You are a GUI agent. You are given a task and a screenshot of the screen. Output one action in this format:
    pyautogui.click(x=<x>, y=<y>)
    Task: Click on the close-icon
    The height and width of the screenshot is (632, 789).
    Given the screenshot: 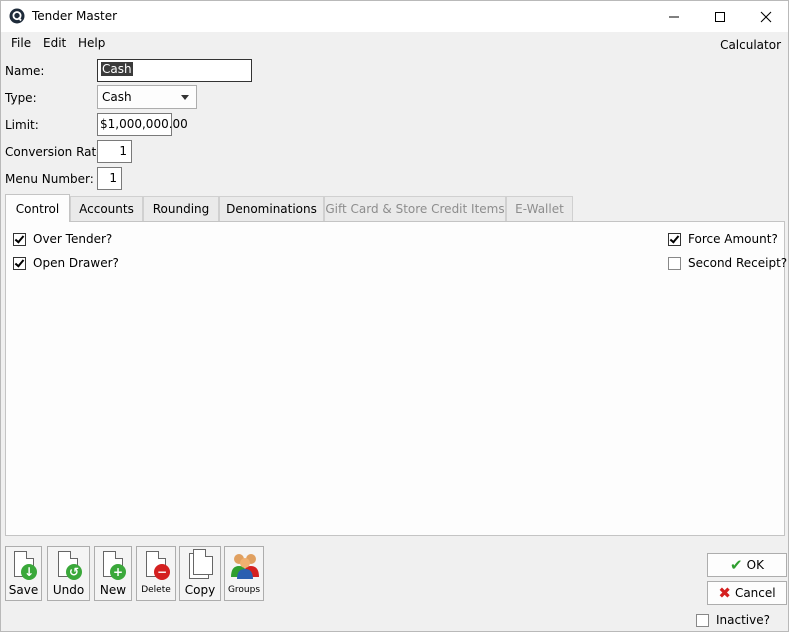 What is the action you would take?
    pyautogui.click(x=766, y=16)
    